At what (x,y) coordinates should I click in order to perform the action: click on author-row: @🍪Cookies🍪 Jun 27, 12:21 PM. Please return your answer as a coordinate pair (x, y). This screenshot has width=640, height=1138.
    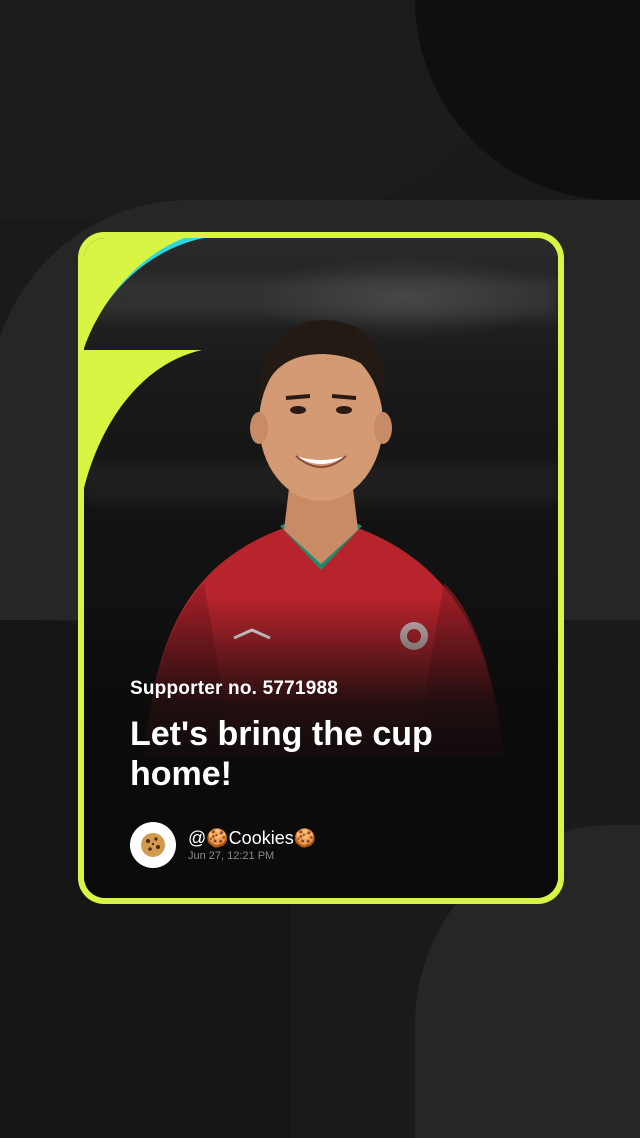
    Looking at the image, I should click on (223, 845).